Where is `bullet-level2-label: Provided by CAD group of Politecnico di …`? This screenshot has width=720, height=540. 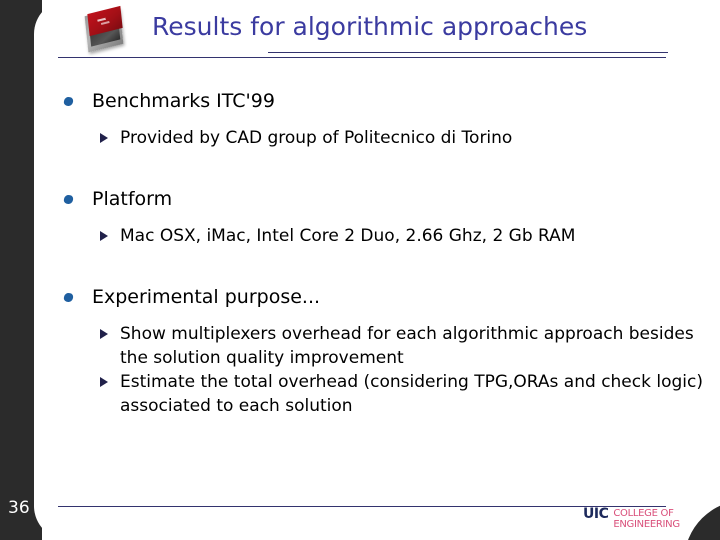
bullet-level2-label: Provided by CAD group of Politecnico di … is located at coordinates (316, 138).